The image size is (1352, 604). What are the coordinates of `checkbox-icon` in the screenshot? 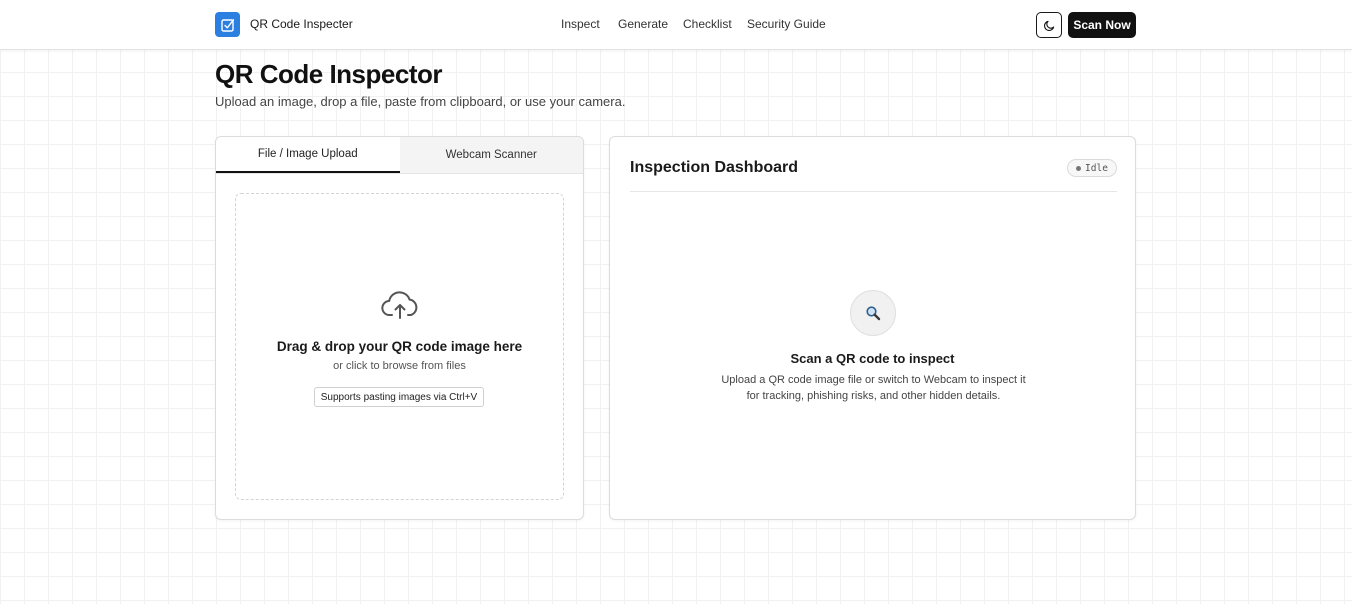 It's located at (227, 25).